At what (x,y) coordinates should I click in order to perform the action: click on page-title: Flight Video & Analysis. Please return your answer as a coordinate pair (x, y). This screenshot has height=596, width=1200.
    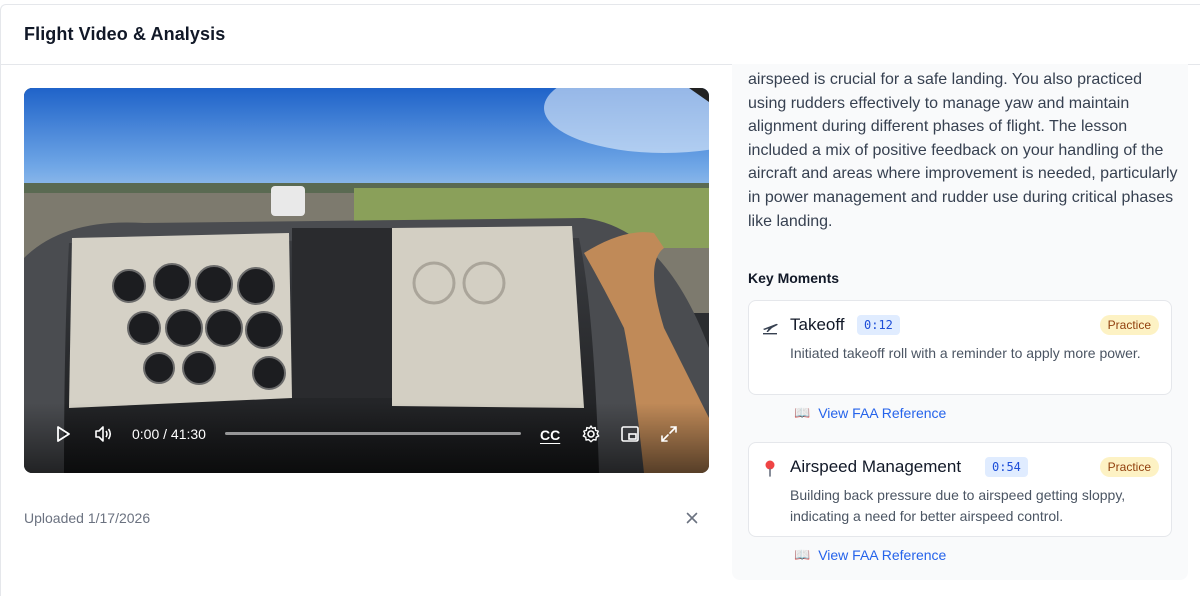
    Looking at the image, I should click on (125, 34).